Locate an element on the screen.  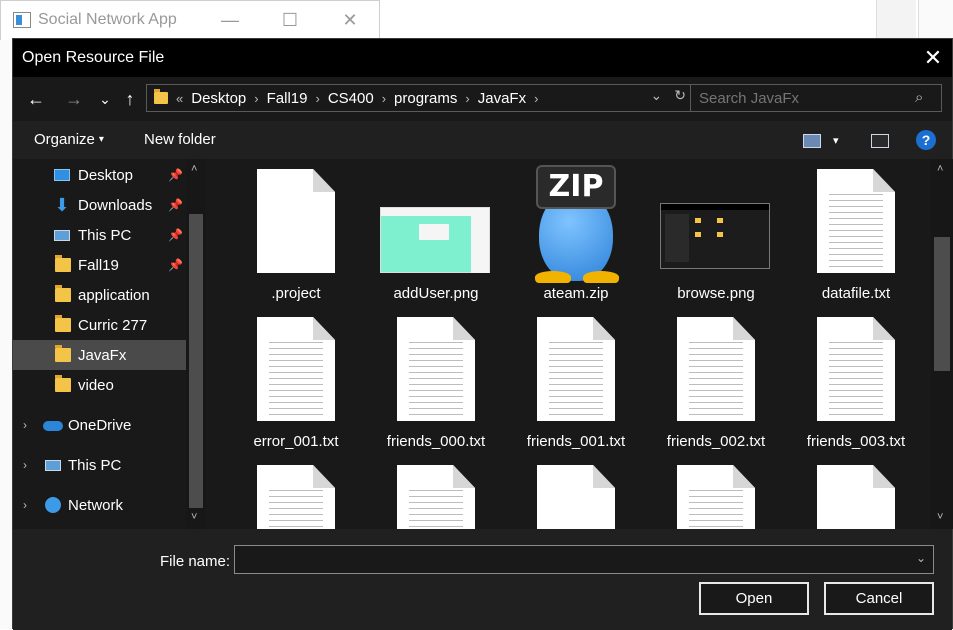
sidebar-item-application: application is located at coordinates (99, 295).